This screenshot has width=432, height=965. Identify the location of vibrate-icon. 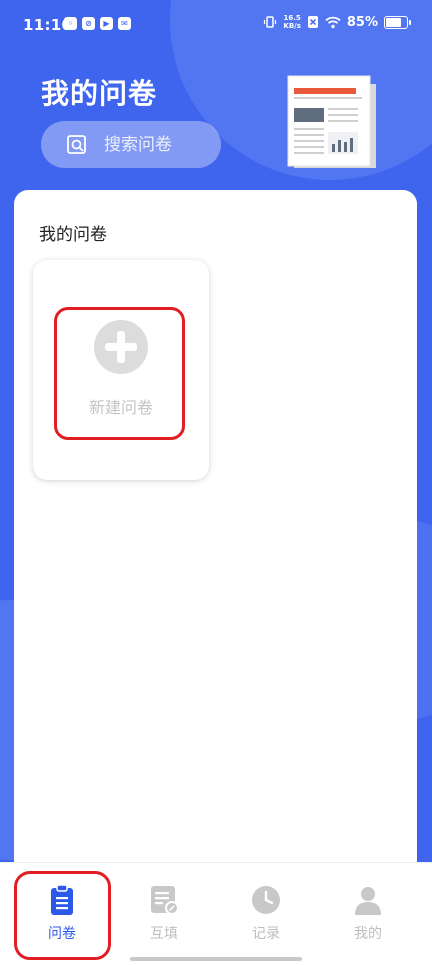
(270, 22).